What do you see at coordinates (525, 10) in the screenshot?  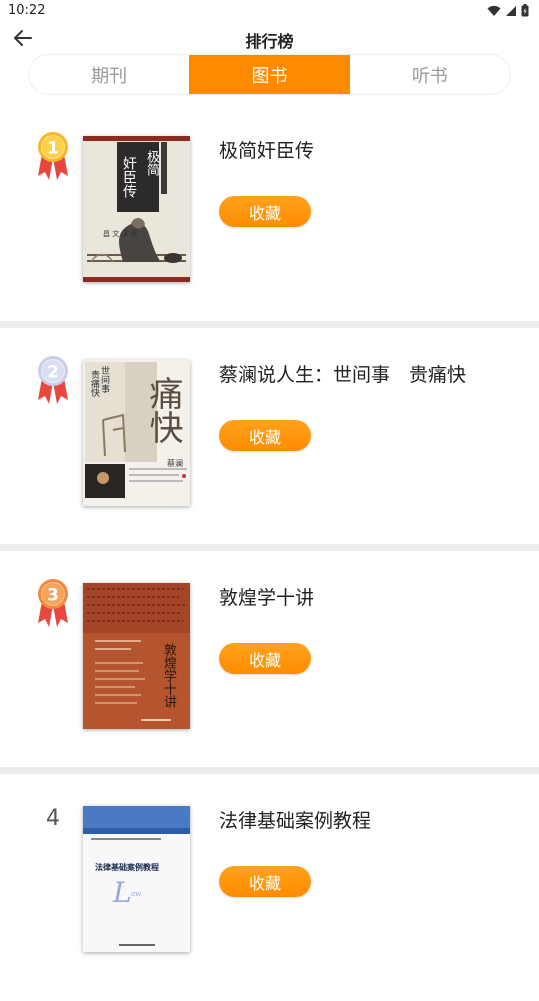 I see `battery-icon` at bounding box center [525, 10].